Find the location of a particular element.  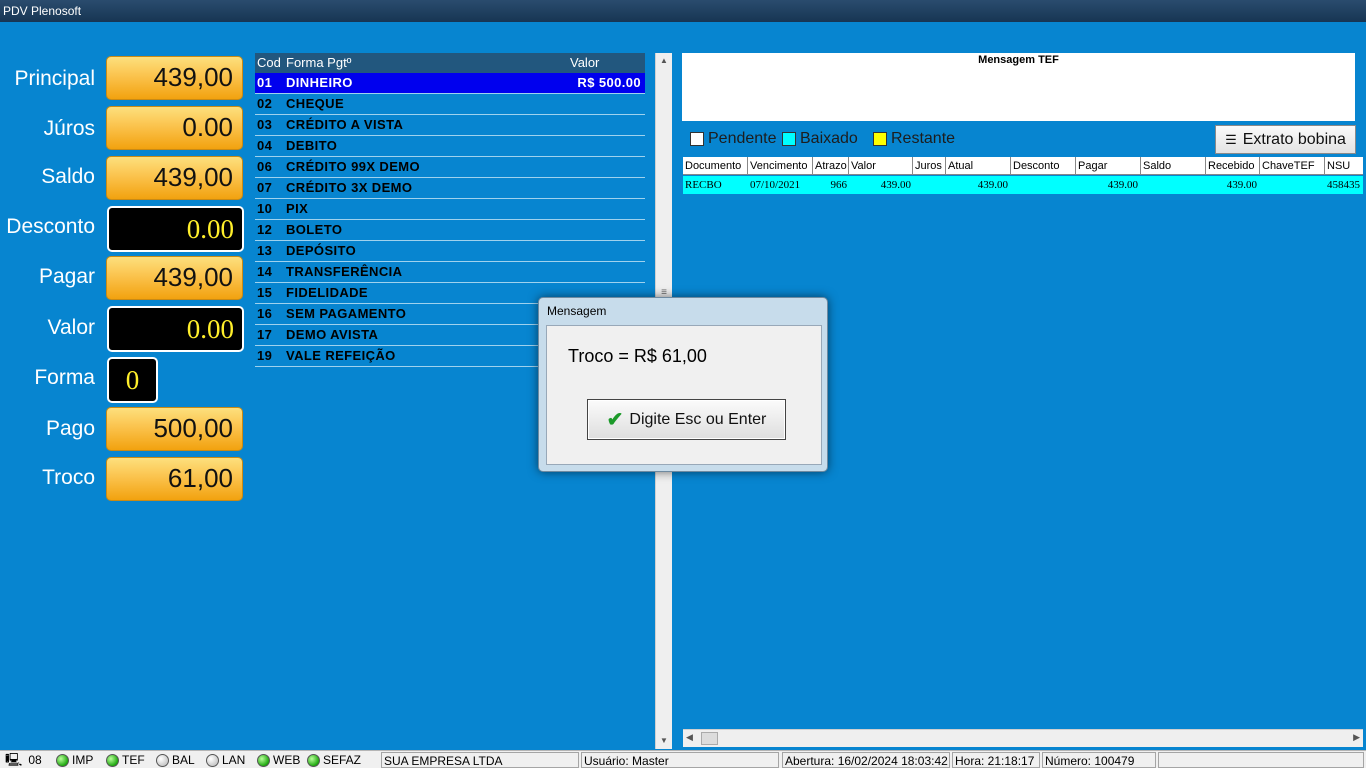

label-principal: Principal is located at coordinates (54, 78).